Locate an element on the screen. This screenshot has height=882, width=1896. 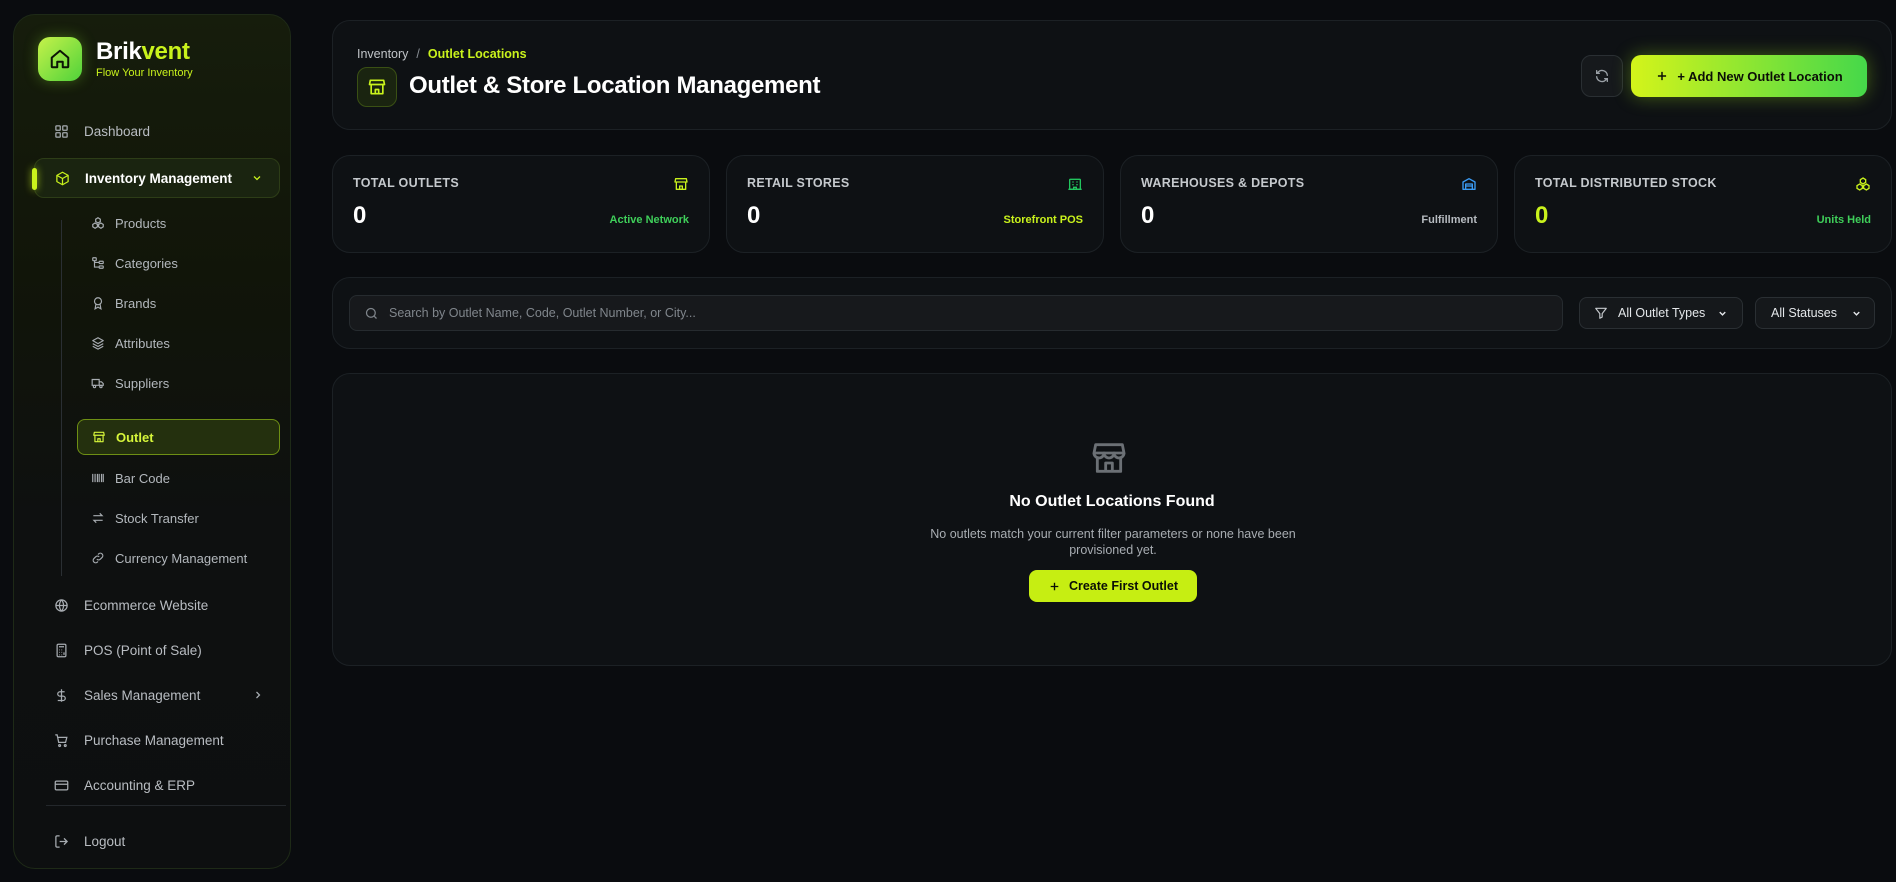
sidebar-item-pos: POS (Point of Sale) is located at coordinates (157, 650).